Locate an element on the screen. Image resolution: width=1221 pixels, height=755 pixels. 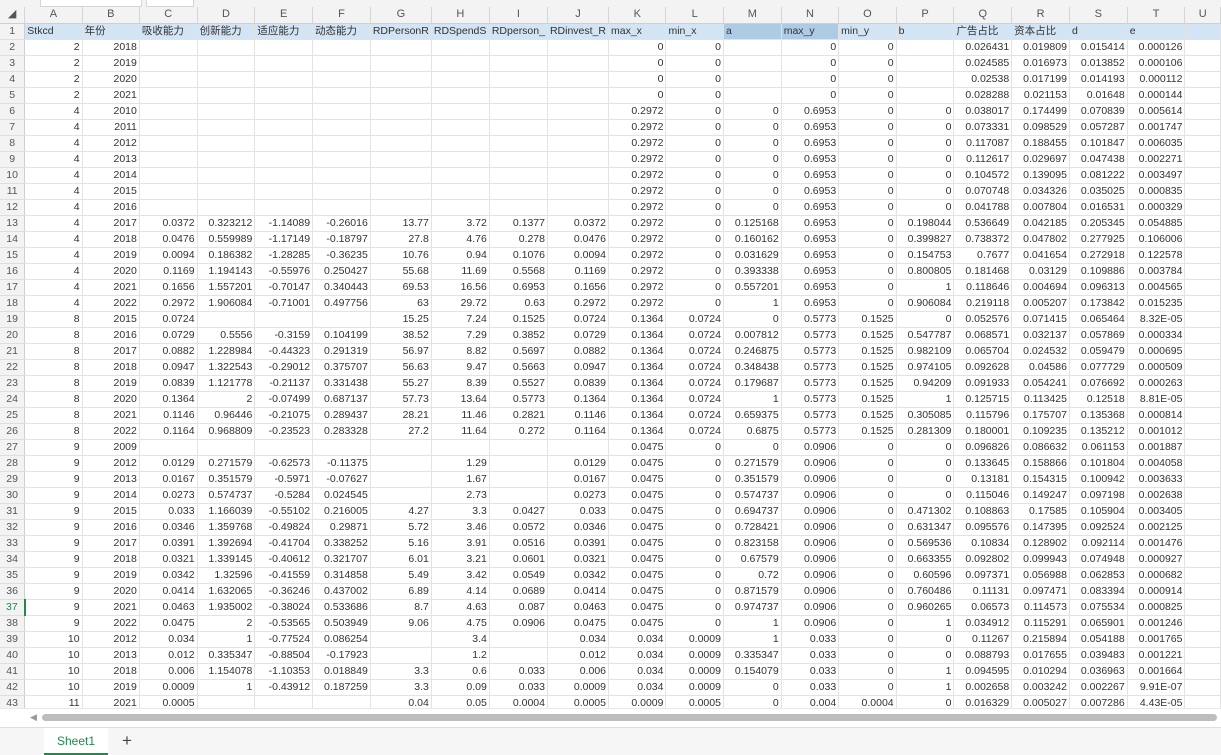
cell: 16.56 is located at coordinates (460, 287).